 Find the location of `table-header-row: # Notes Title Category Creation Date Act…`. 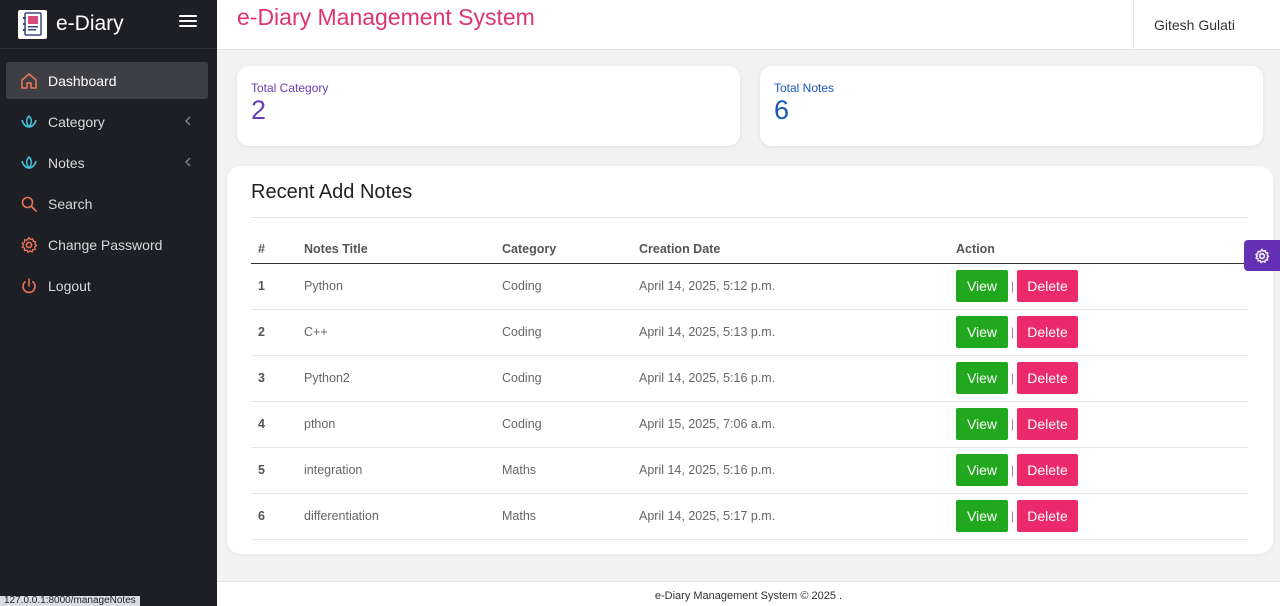

table-header-row: # Notes Title Category Creation Date Act… is located at coordinates (749, 249).